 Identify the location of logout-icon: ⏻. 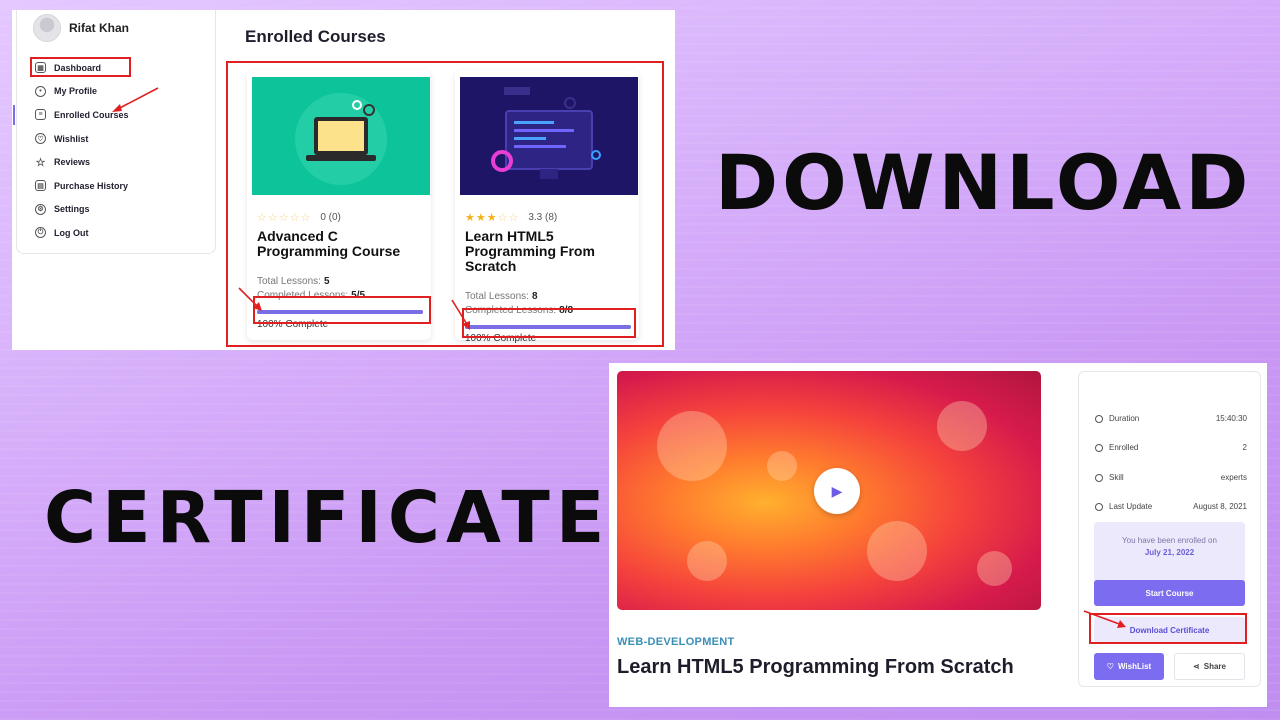
(40, 233).